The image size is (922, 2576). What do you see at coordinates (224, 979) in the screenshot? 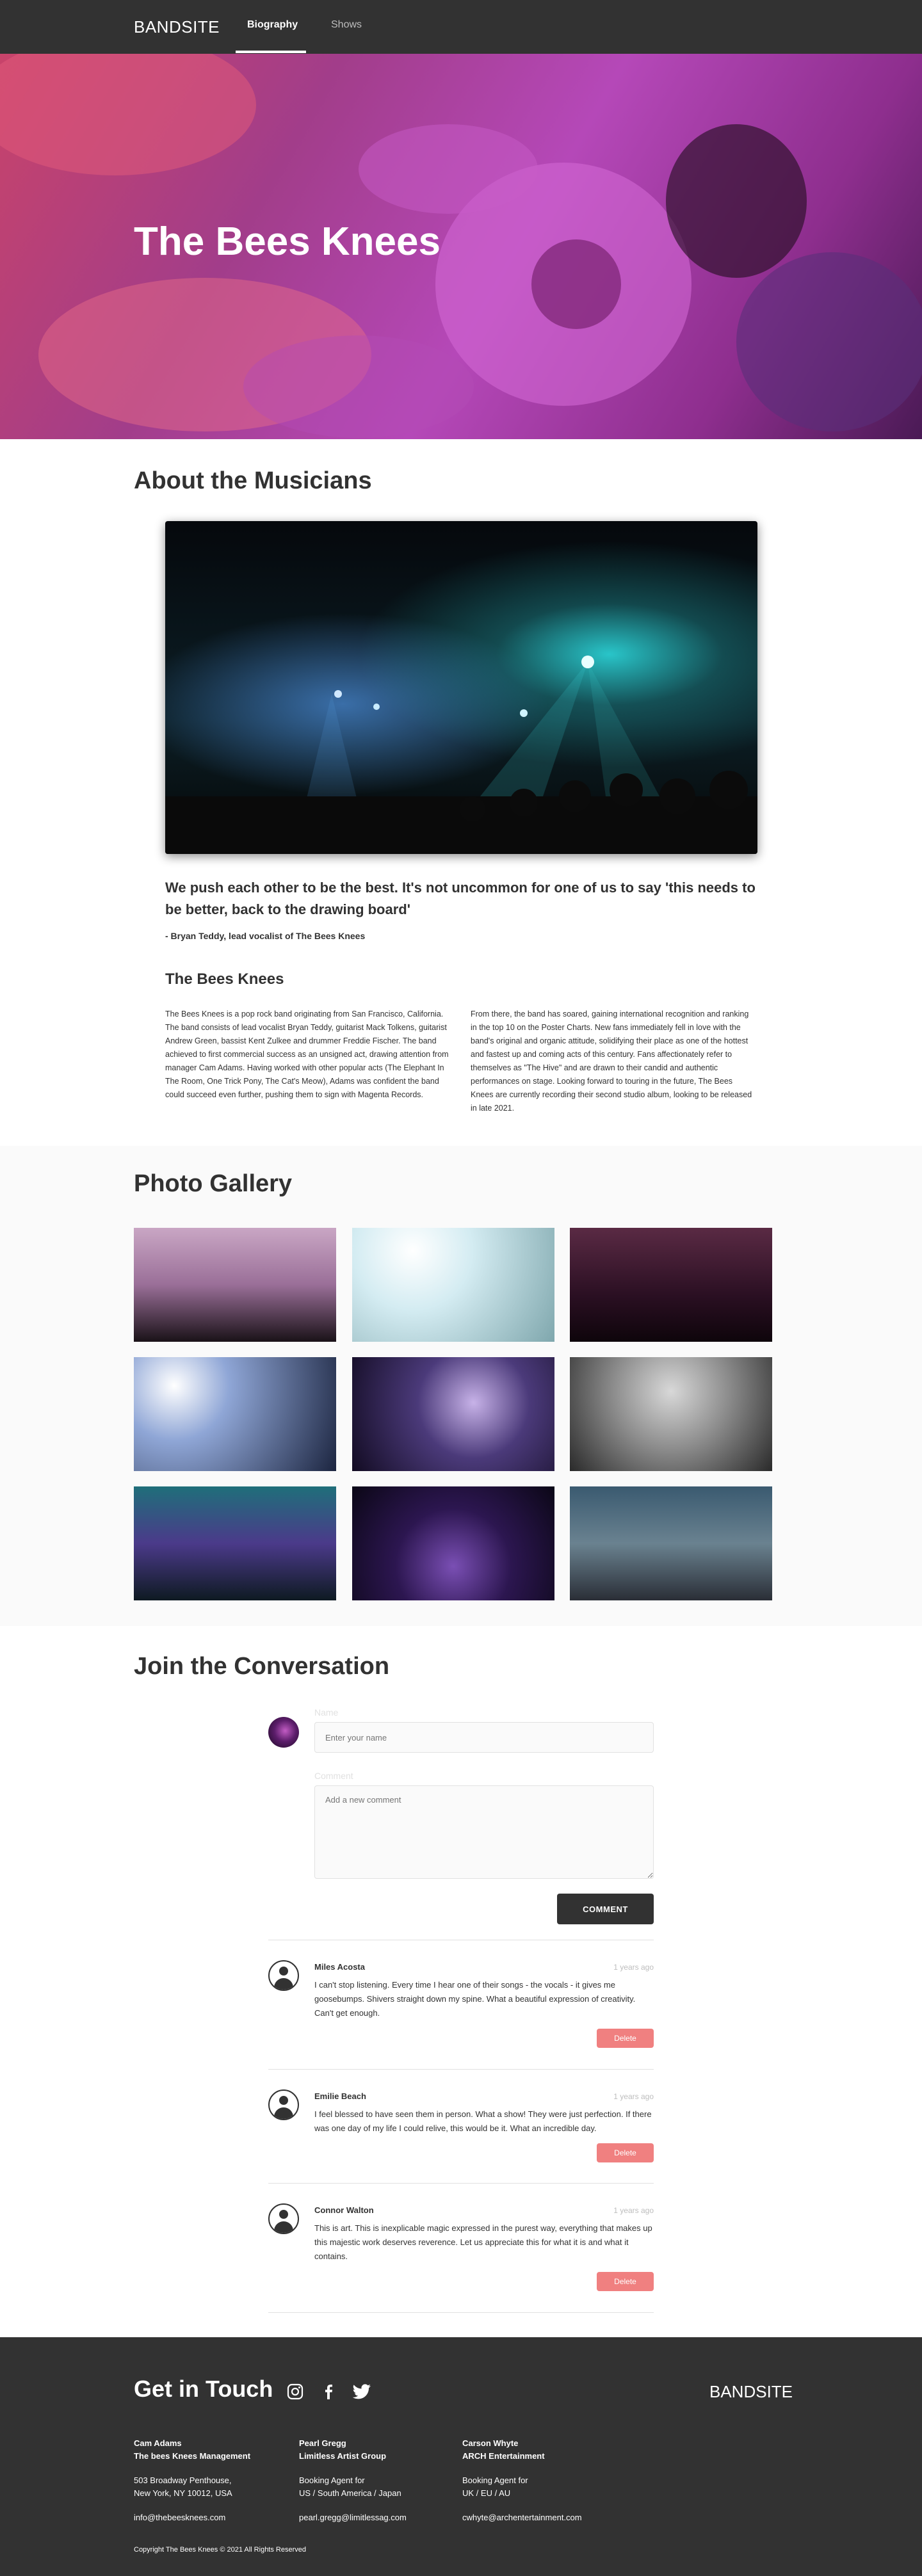
I see `band-subheading: The Bees Knees` at bounding box center [224, 979].